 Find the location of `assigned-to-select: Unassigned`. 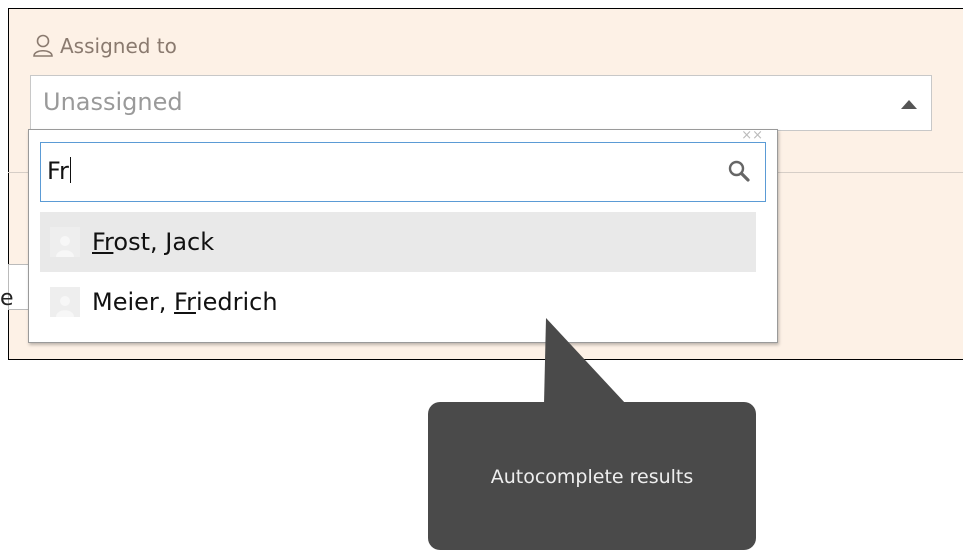

assigned-to-select: Unassigned is located at coordinates (481, 103).